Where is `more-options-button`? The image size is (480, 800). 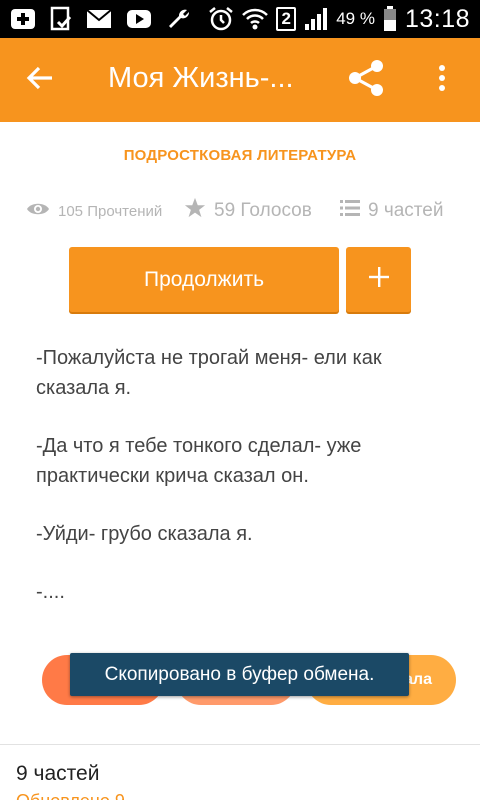
more-options-button is located at coordinates (442, 80).